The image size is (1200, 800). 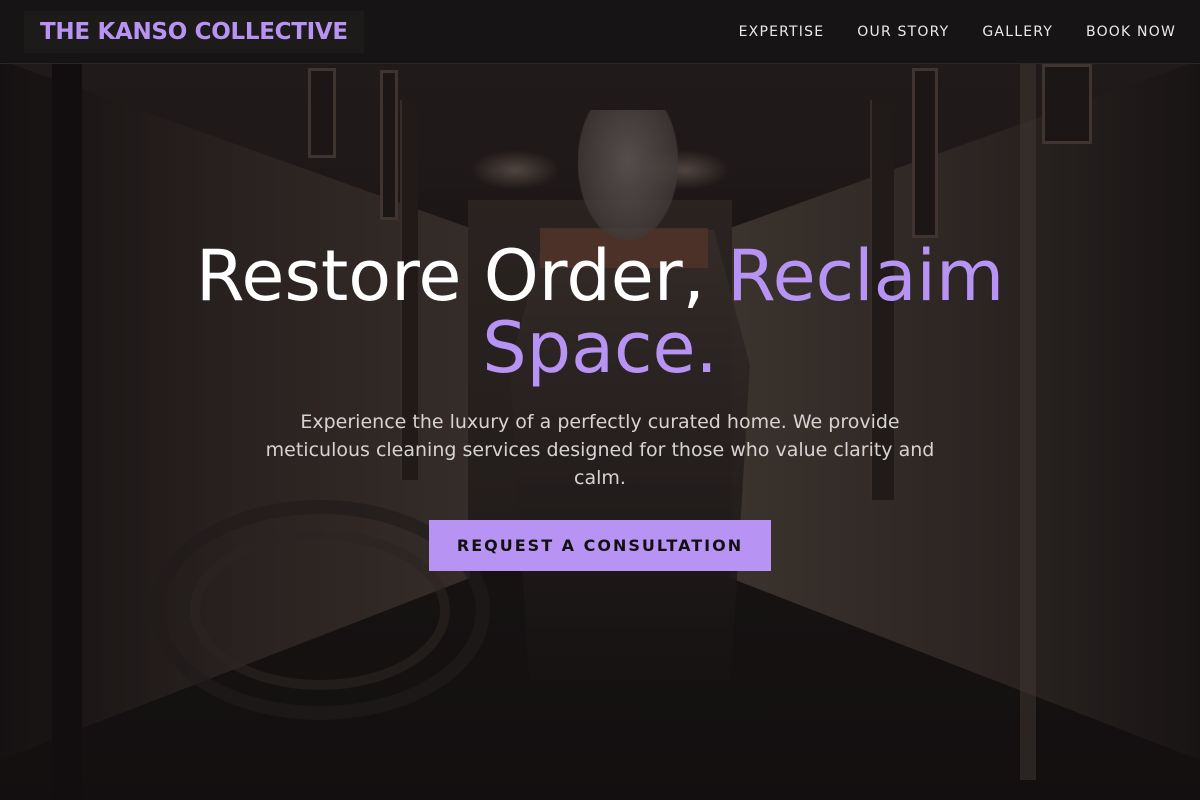 I want to click on nav-link-our-story: OUR STORY, so click(x=903, y=32).